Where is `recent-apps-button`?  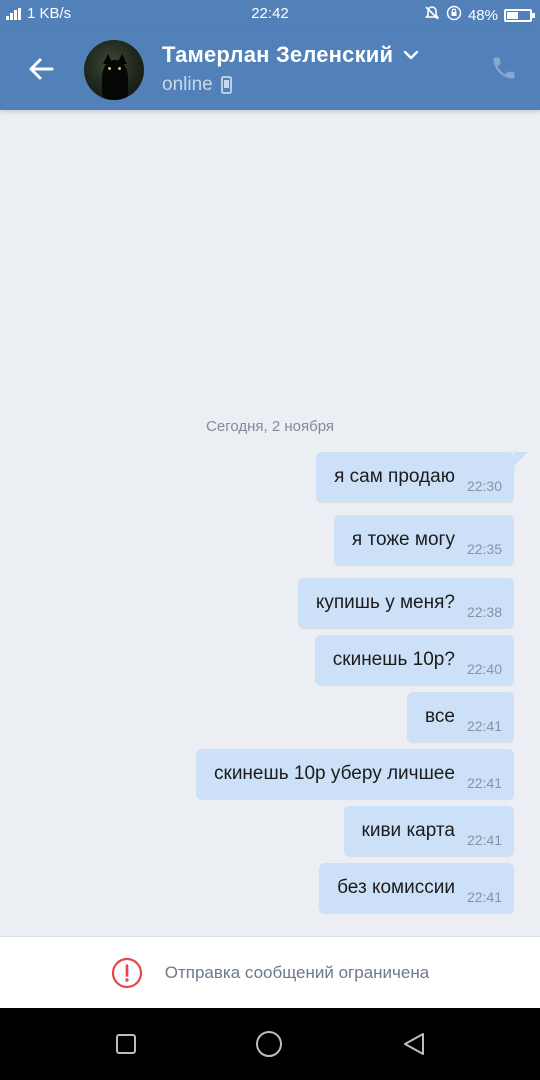
recent-apps-button is located at coordinates (126, 1044).